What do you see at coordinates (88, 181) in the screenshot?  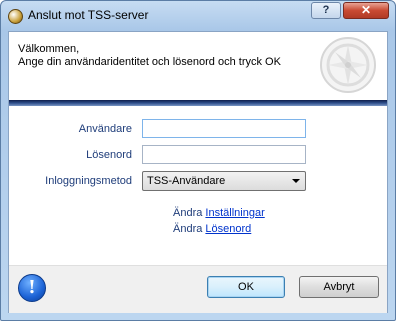 I see `login-method-label: Inloggningsmetod` at bounding box center [88, 181].